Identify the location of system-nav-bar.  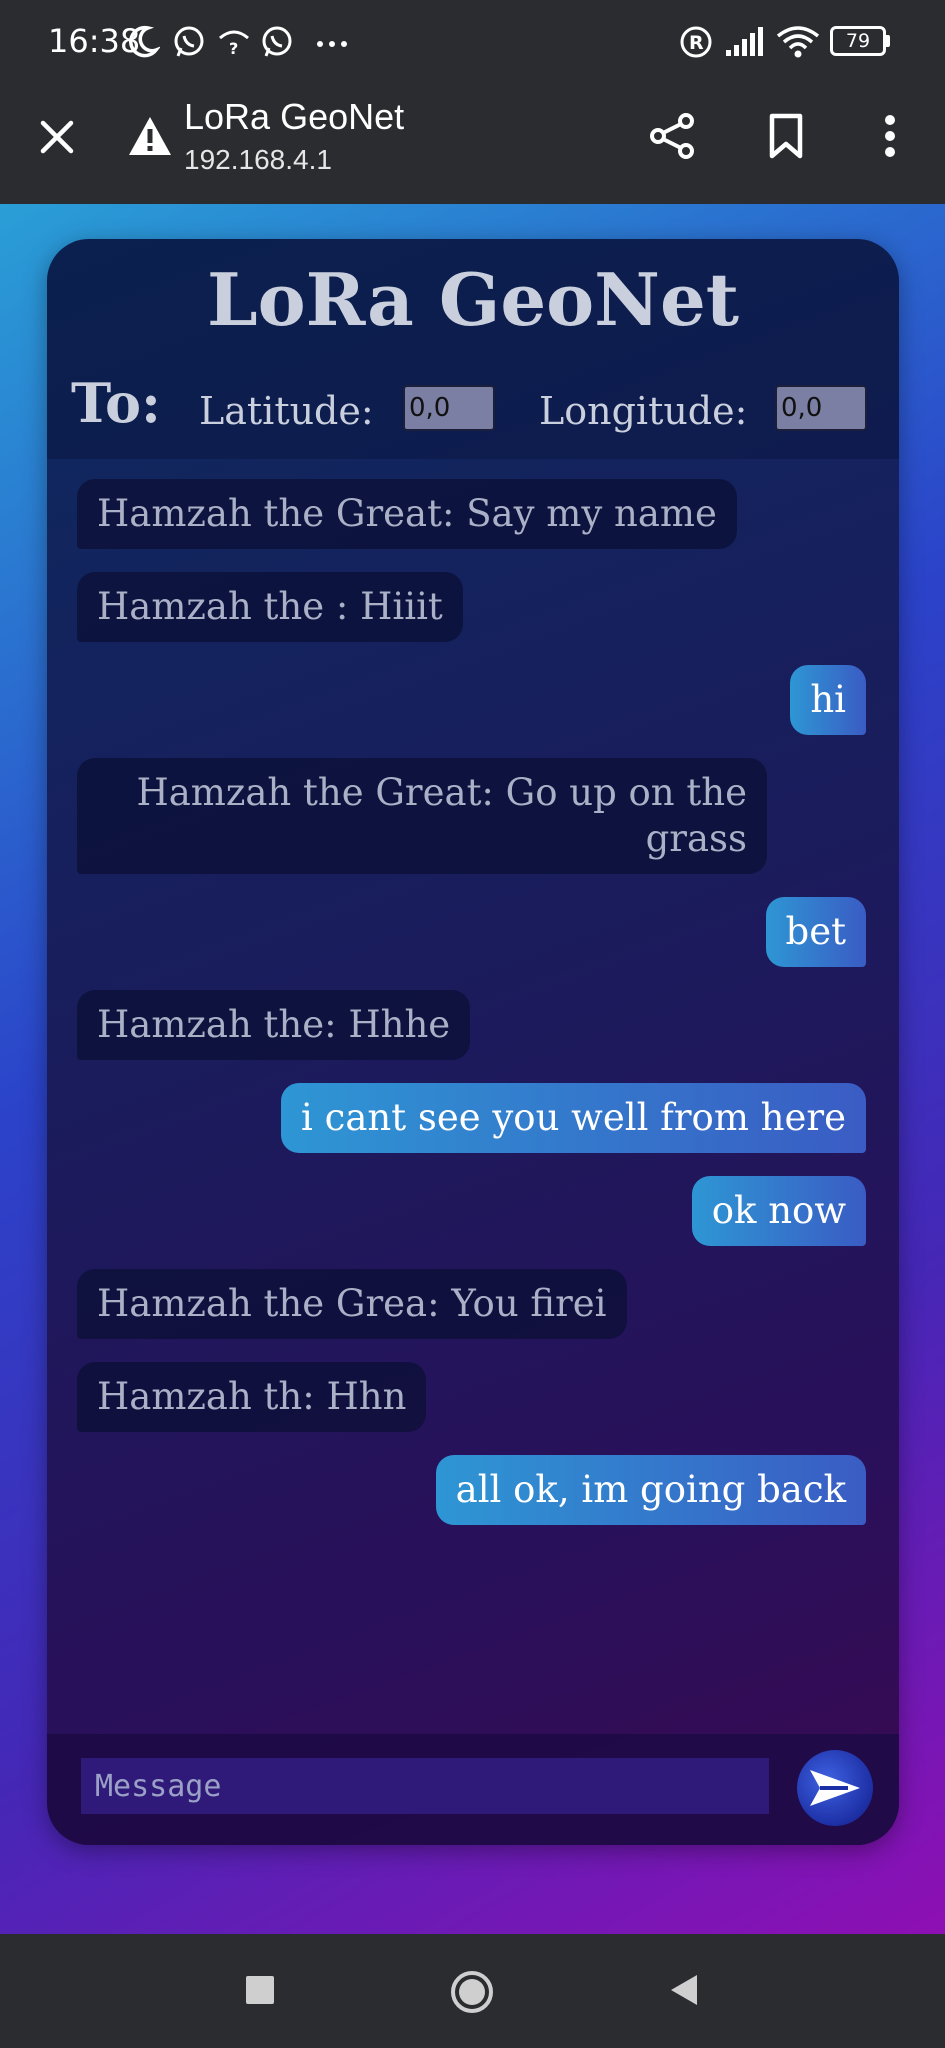
(472, 1991).